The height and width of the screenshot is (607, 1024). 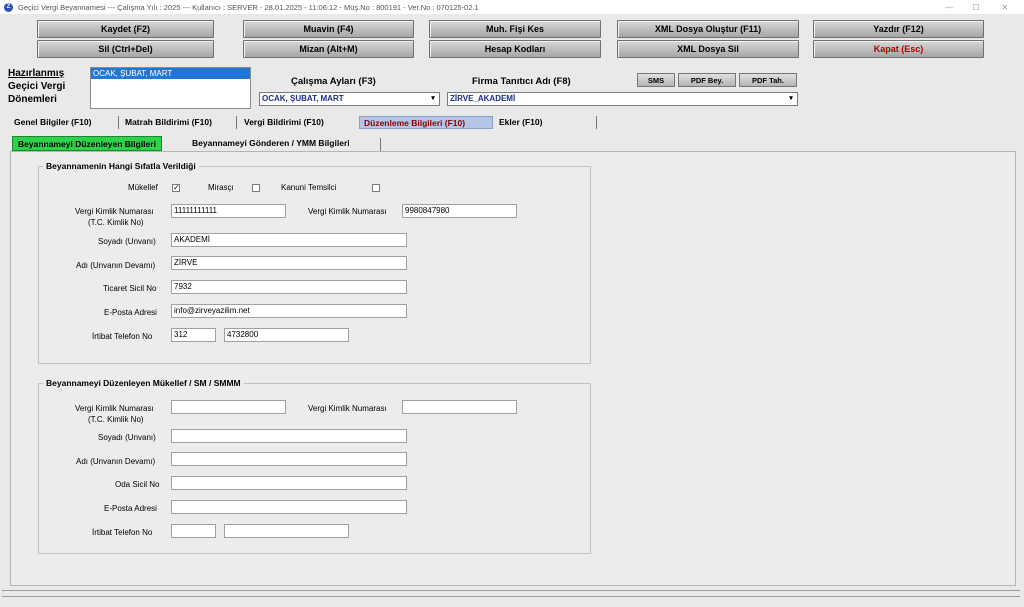 What do you see at coordinates (768, 80) in the screenshot?
I see `pdf-tah-button: PDF Tah.` at bounding box center [768, 80].